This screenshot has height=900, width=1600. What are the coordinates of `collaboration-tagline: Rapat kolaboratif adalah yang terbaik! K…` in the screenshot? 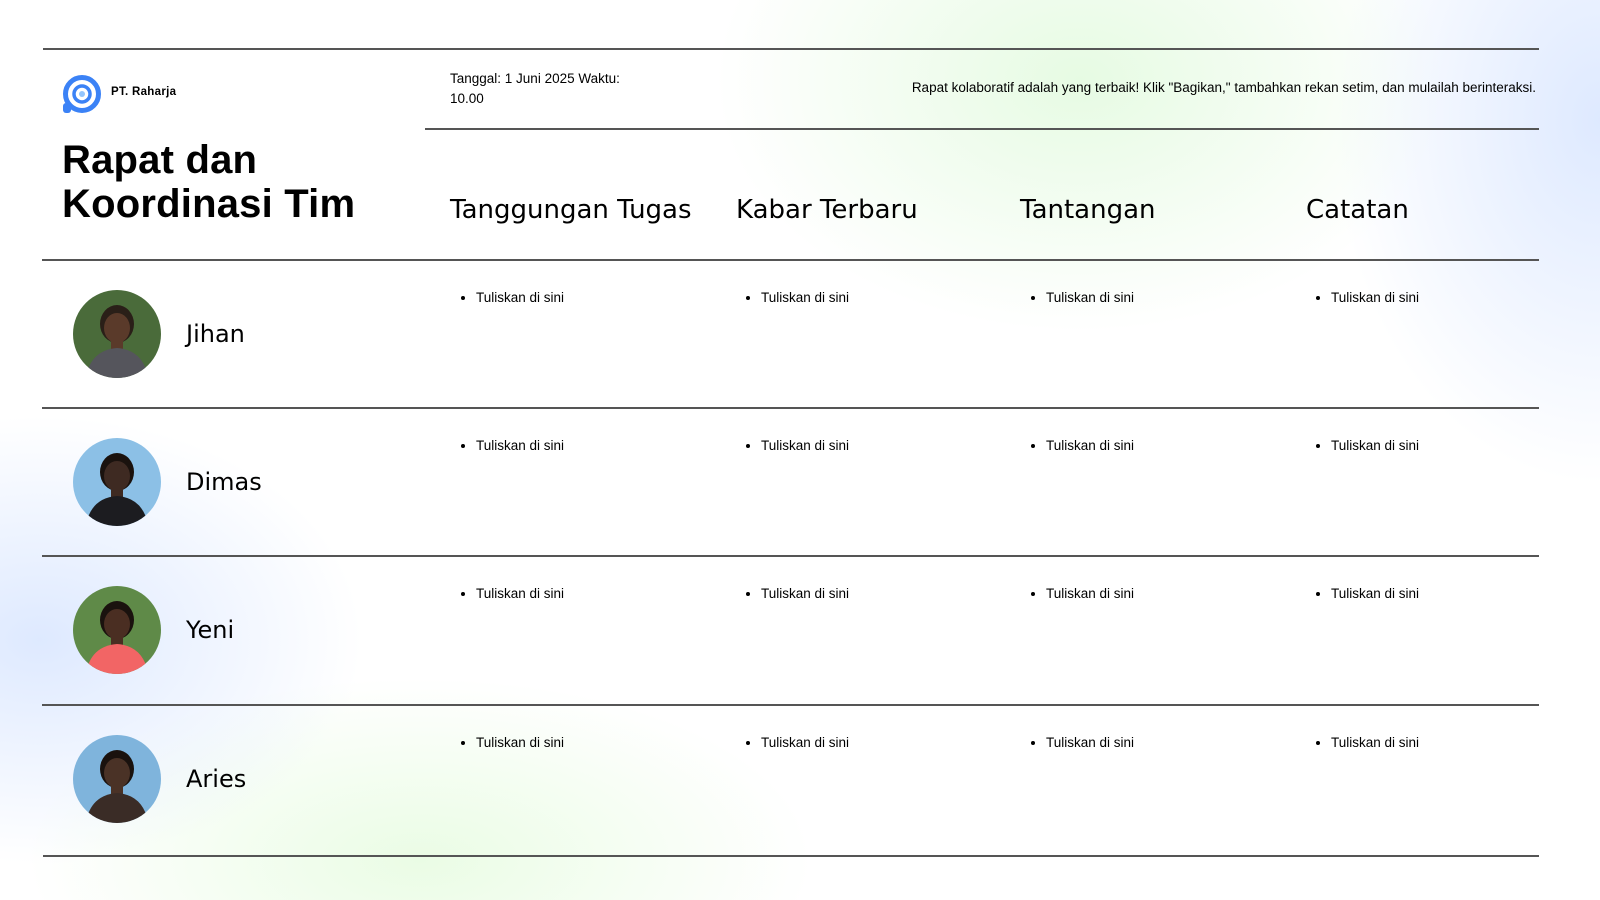 It's located at (1223, 87).